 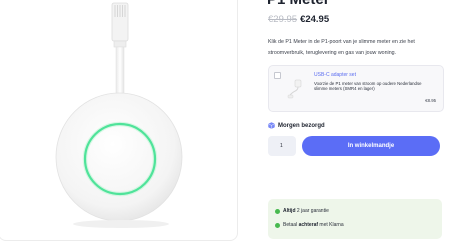 I want to click on quantity-input: 1, so click(x=282, y=146).